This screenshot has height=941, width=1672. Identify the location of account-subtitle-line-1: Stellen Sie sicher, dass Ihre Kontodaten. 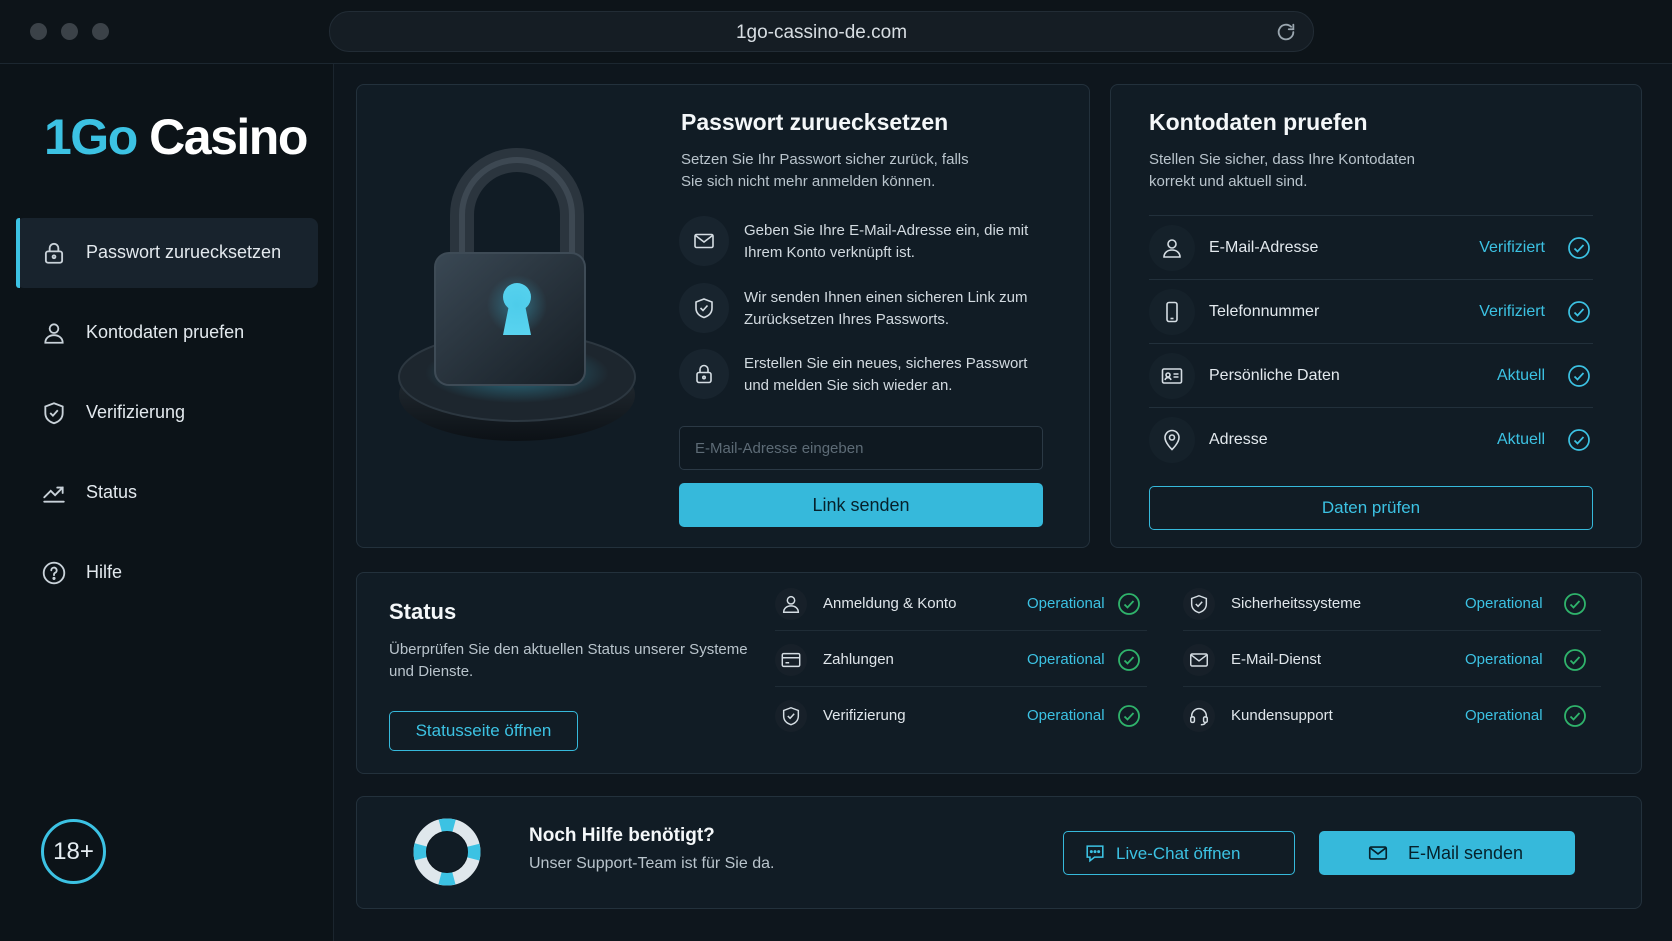
(1282, 159).